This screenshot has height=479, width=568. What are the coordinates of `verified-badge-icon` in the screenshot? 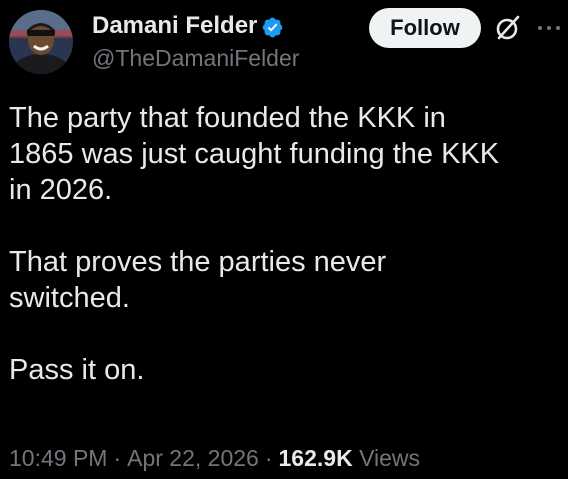 It's located at (273, 27).